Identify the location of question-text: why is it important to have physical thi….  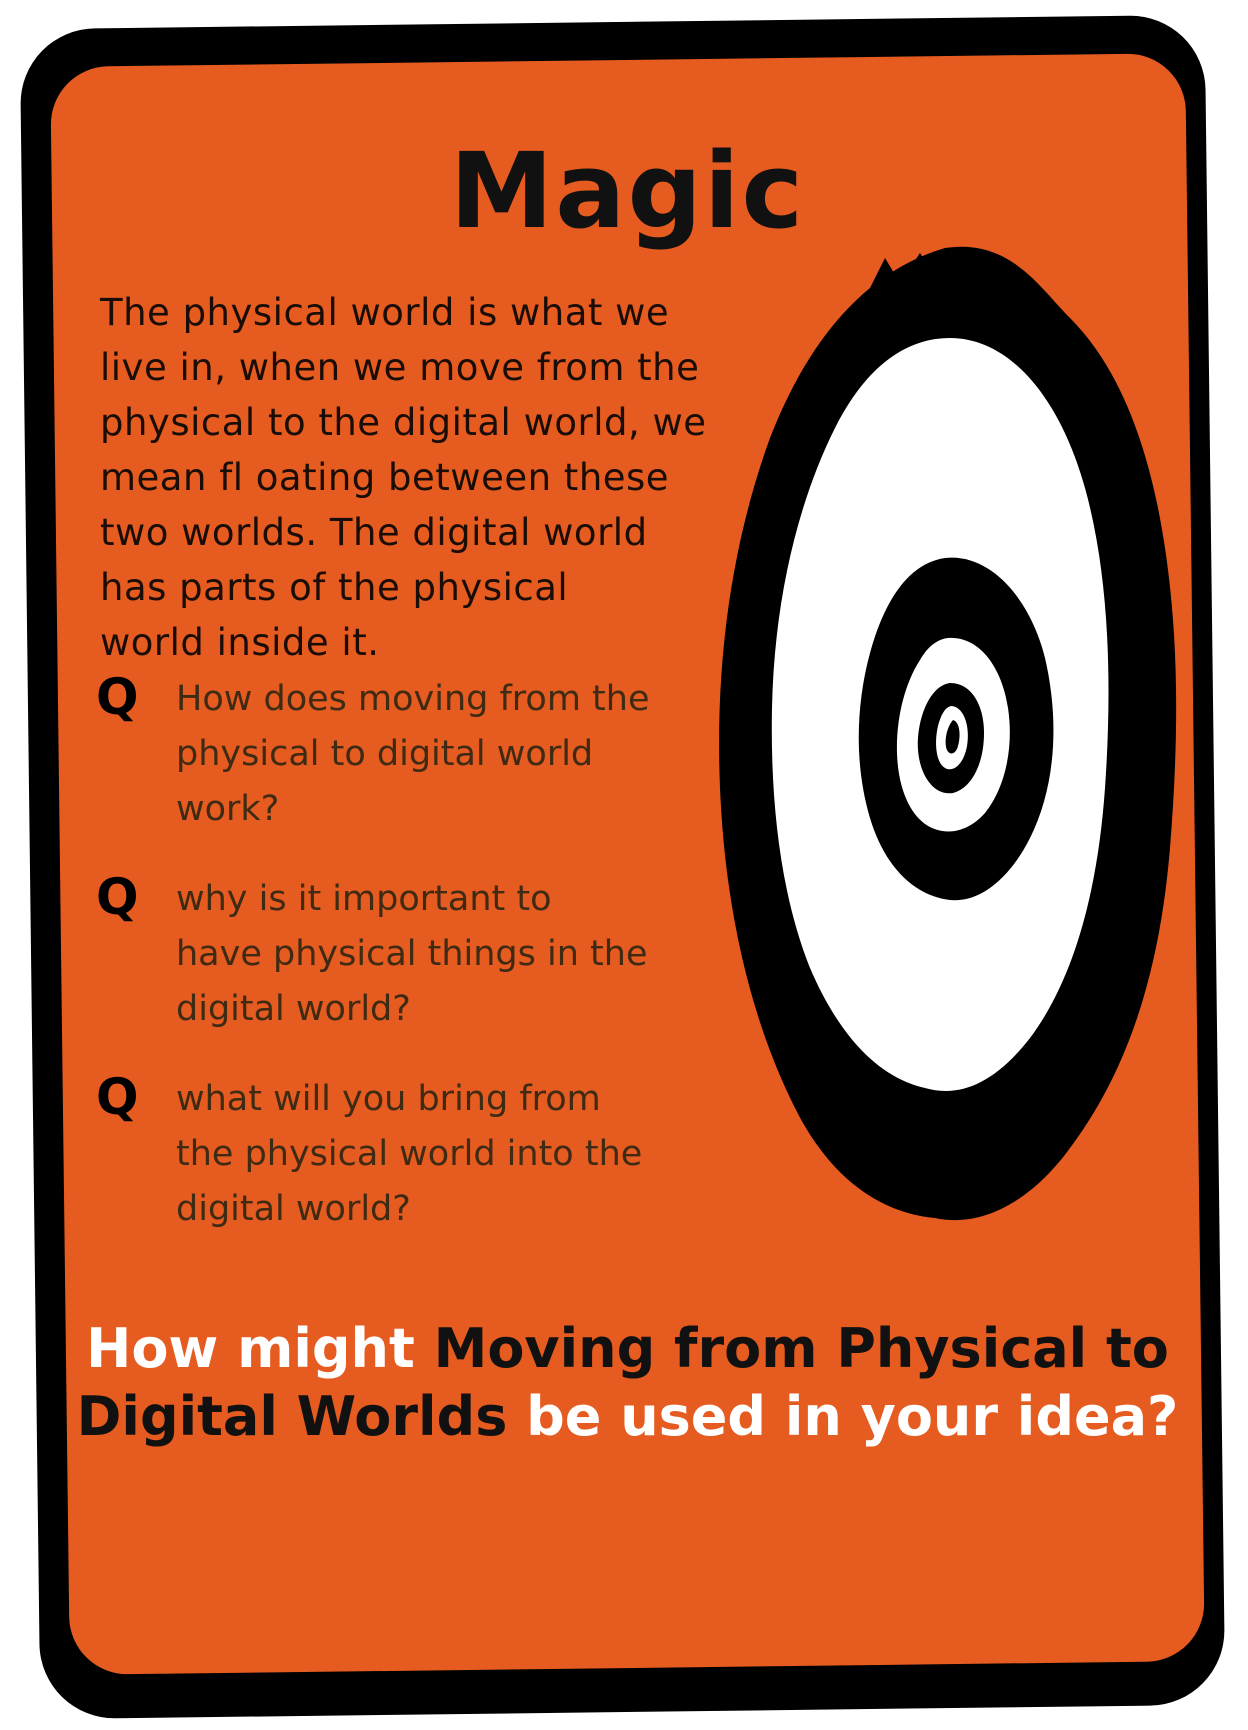
(456, 954).